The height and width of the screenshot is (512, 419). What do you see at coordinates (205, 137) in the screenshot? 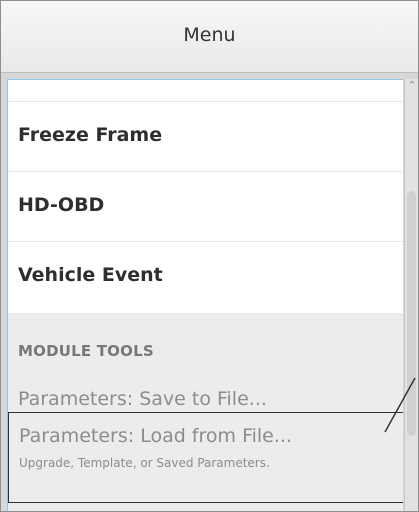
I see `menu-item-freeze-frame: Freeze Frame` at bounding box center [205, 137].